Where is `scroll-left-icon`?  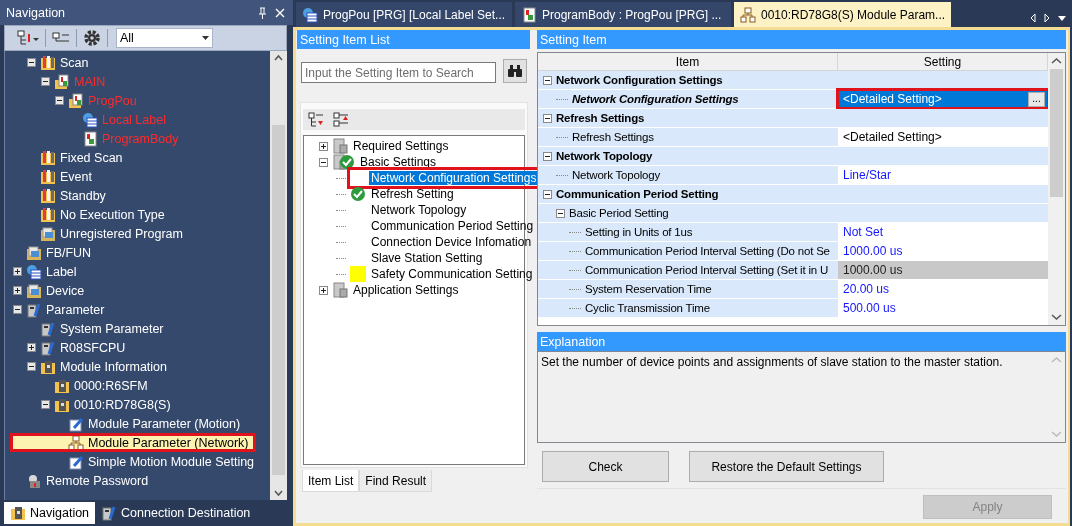 scroll-left-icon is located at coordinates (1033, 18).